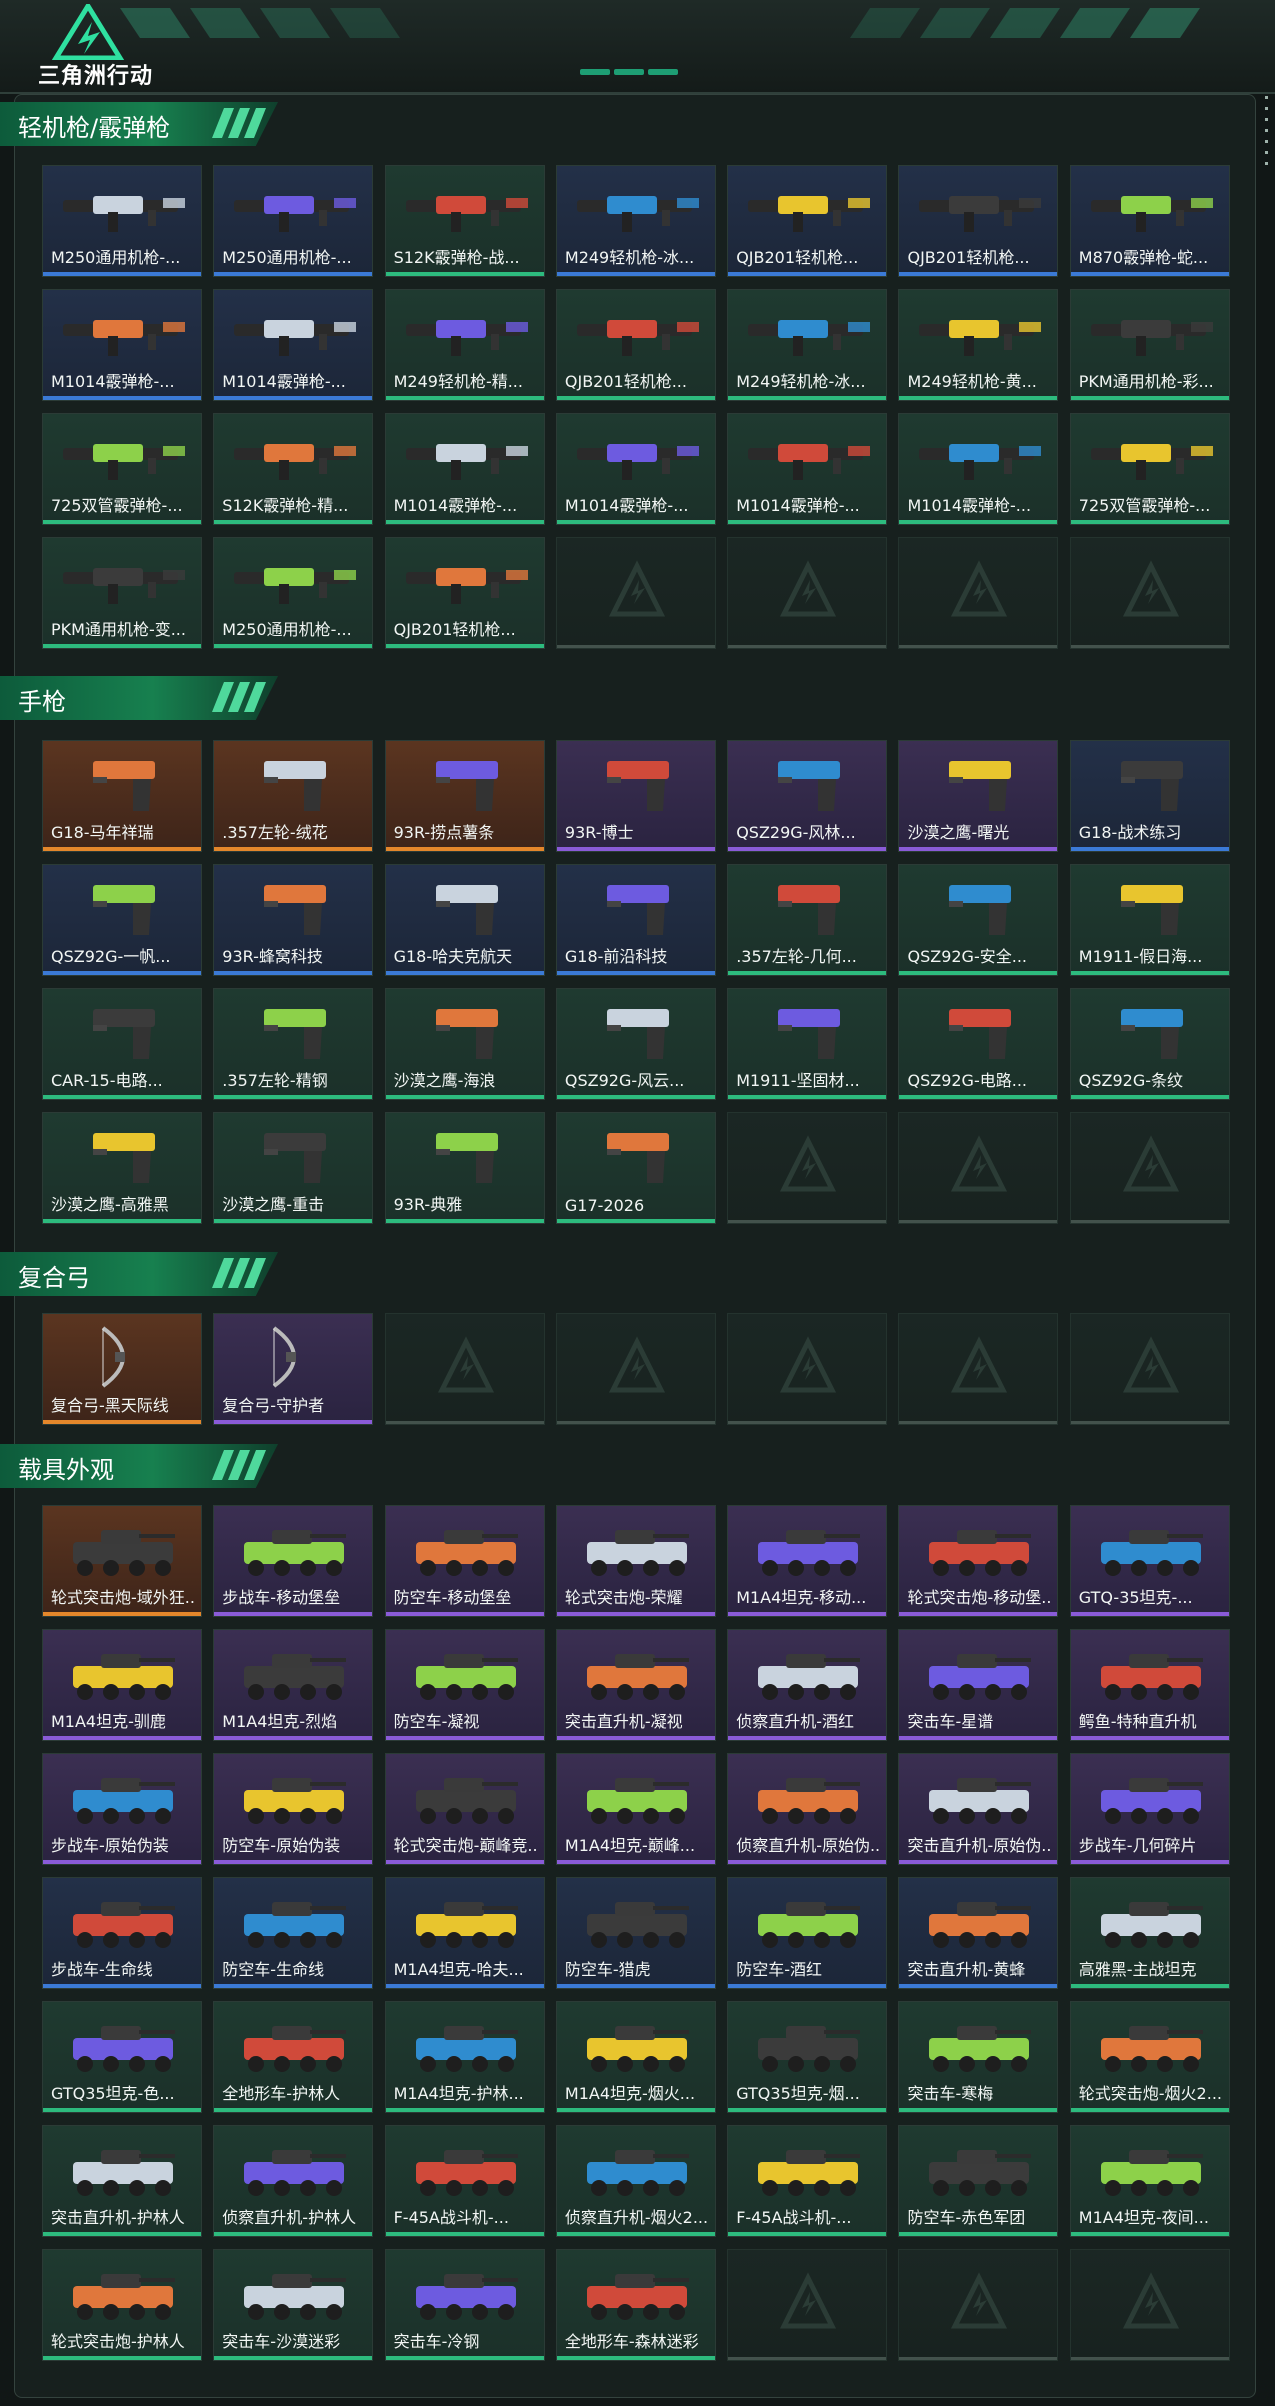  What do you see at coordinates (464, 1044) in the screenshot?
I see `item-card: 沙漠之鹰-海浪` at bounding box center [464, 1044].